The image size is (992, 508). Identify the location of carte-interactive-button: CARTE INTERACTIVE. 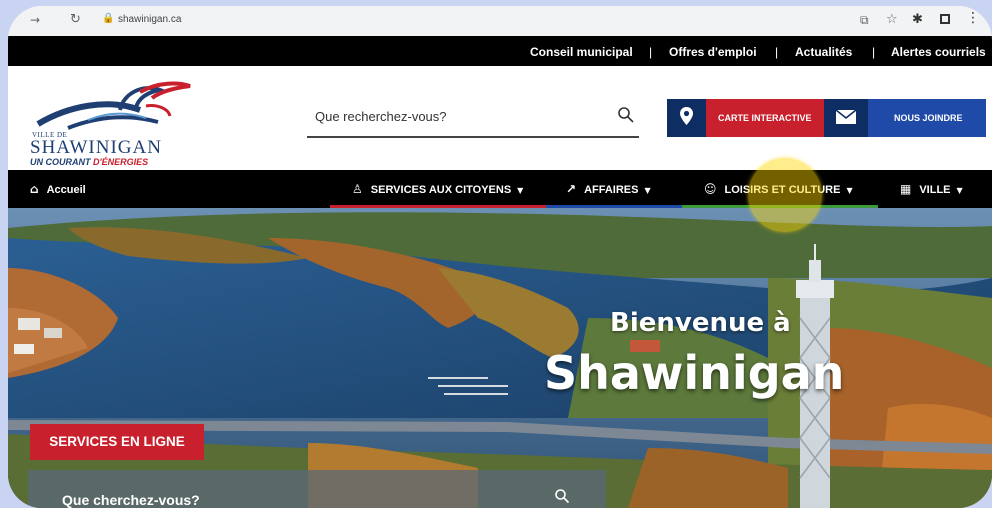
(745, 118).